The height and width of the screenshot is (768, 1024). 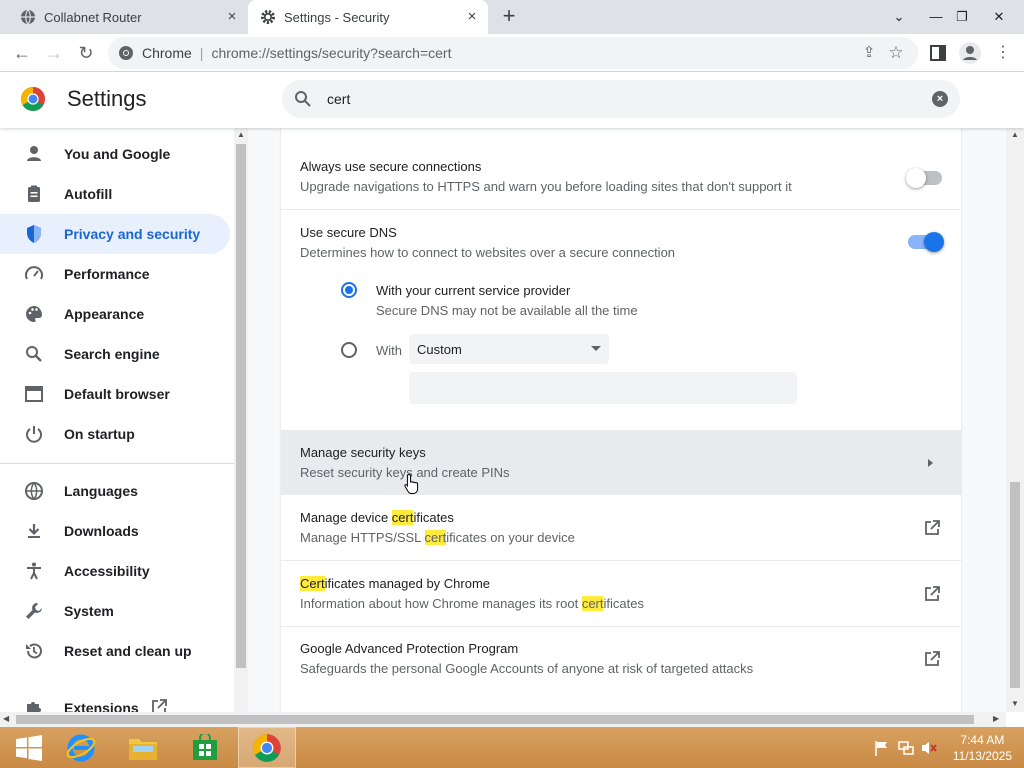 What do you see at coordinates (115, 194) in the screenshot?
I see `sidebar-item-autofill: Autofill` at bounding box center [115, 194].